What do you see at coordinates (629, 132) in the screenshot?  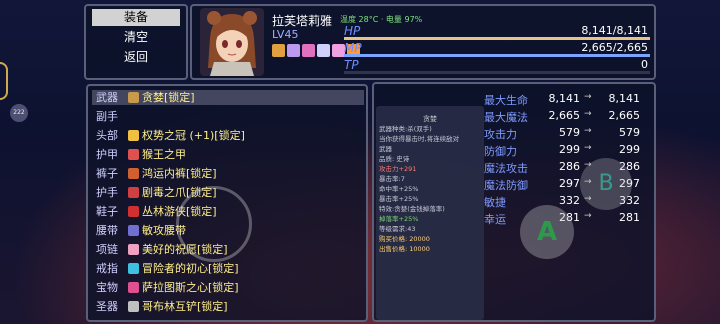 I see `attribute-new: 579` at bounding box center [629, 132].